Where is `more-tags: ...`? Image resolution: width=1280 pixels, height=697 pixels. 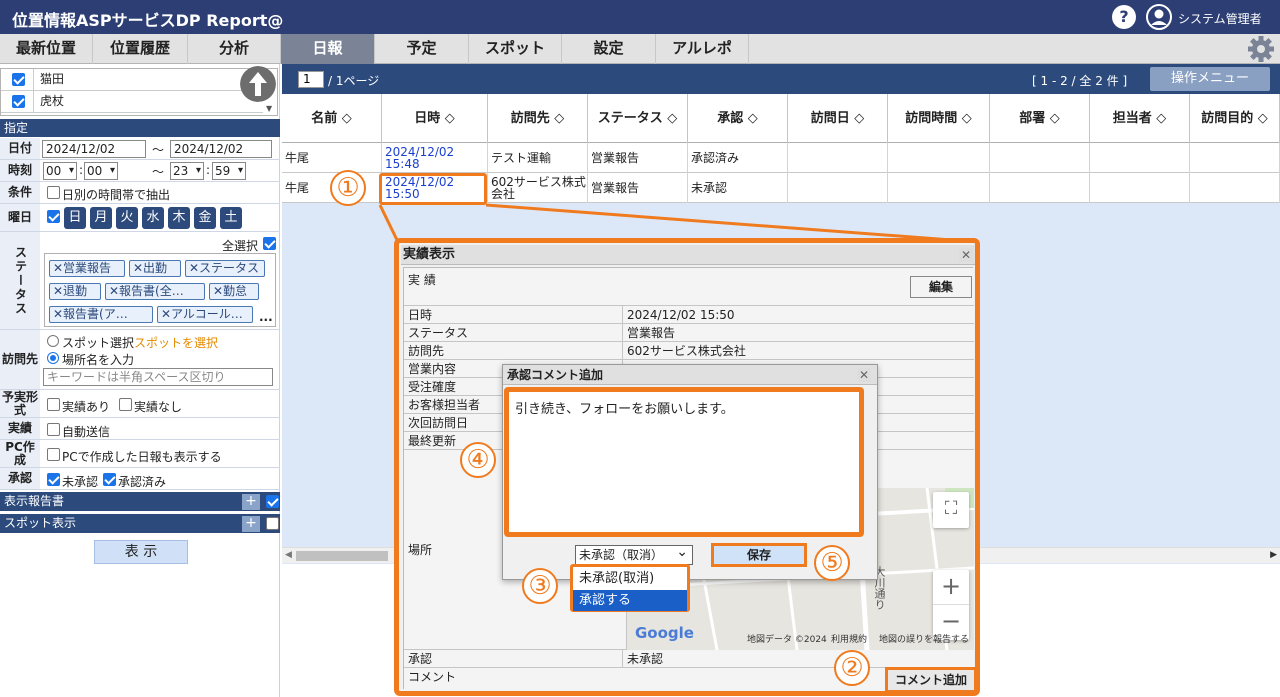
more-tags: ... is located at coordinates (266, 317).